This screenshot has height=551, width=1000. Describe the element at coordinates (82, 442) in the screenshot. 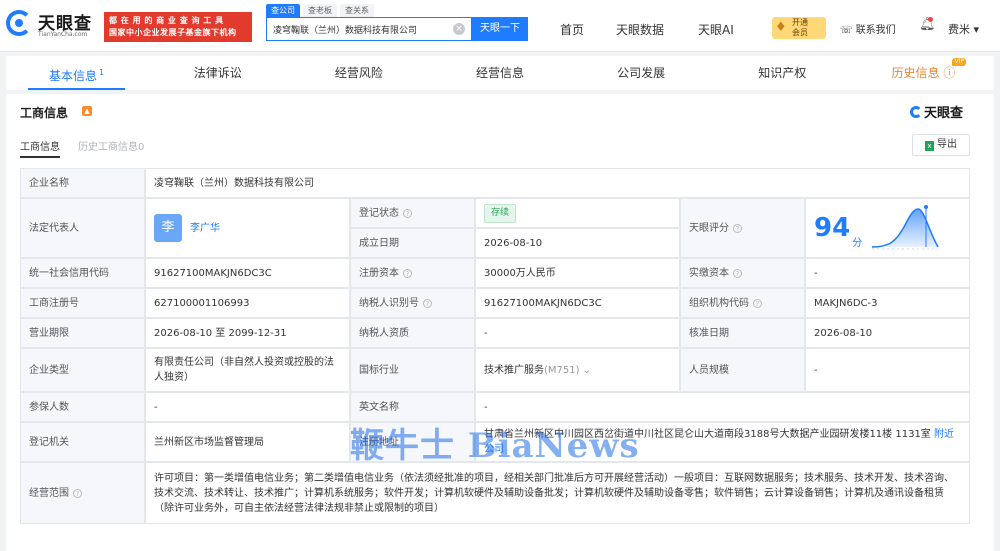

I see `label-authority: 登记机关` at that location.